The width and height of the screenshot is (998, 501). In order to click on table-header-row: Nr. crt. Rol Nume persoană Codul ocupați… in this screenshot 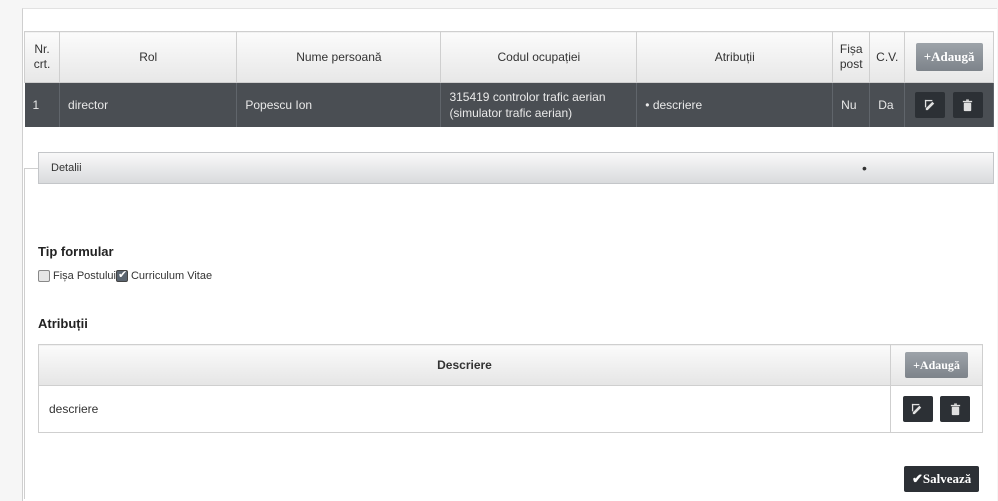, I will do `click(508, 57)`.